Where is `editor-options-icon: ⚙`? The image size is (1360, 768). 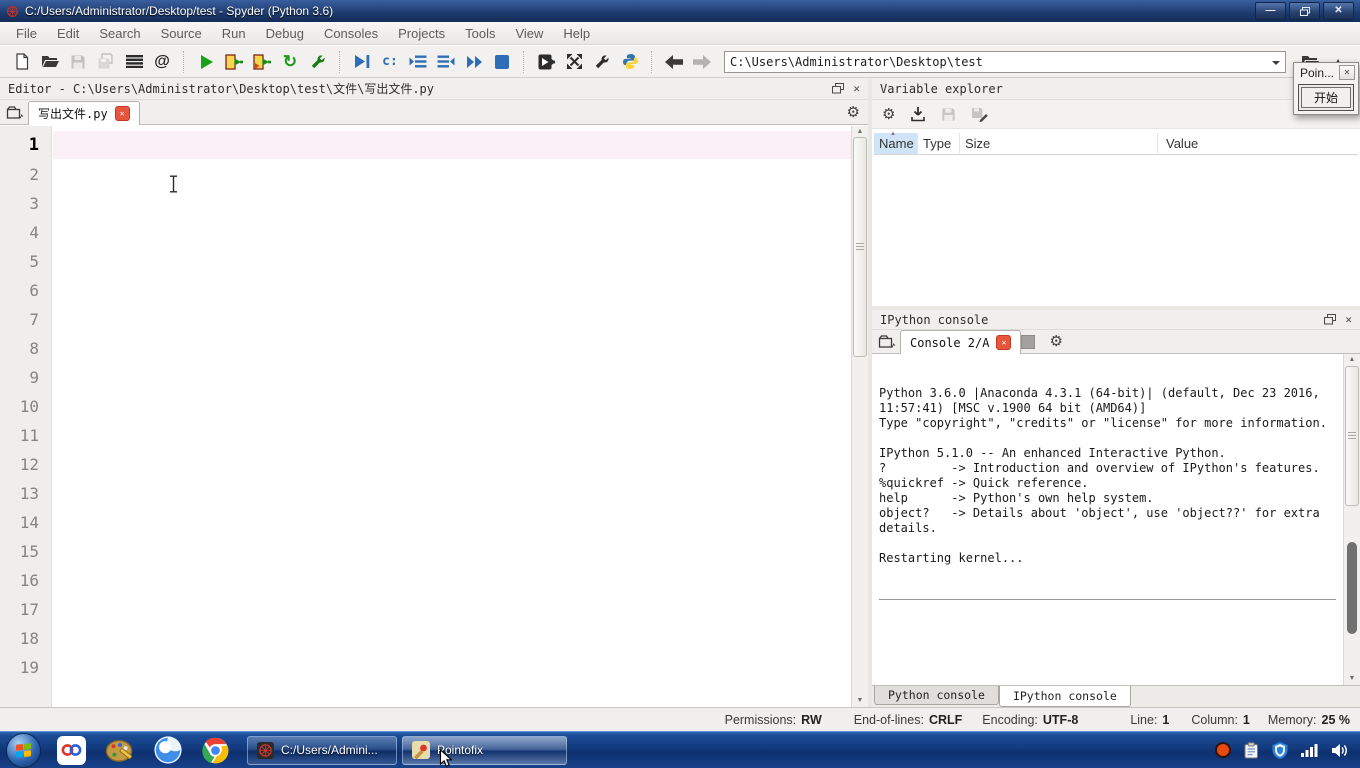 editor-options-icon: ⚙ is located at coordinates (853, 112).